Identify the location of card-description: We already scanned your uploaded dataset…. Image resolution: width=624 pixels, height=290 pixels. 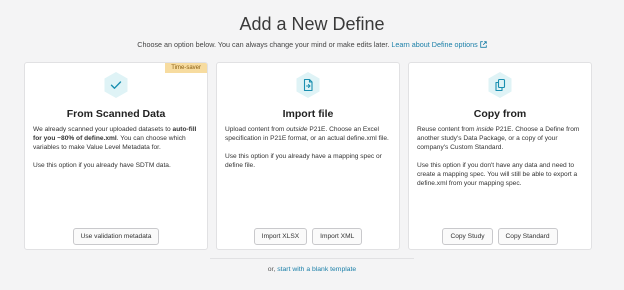
(115, 147).